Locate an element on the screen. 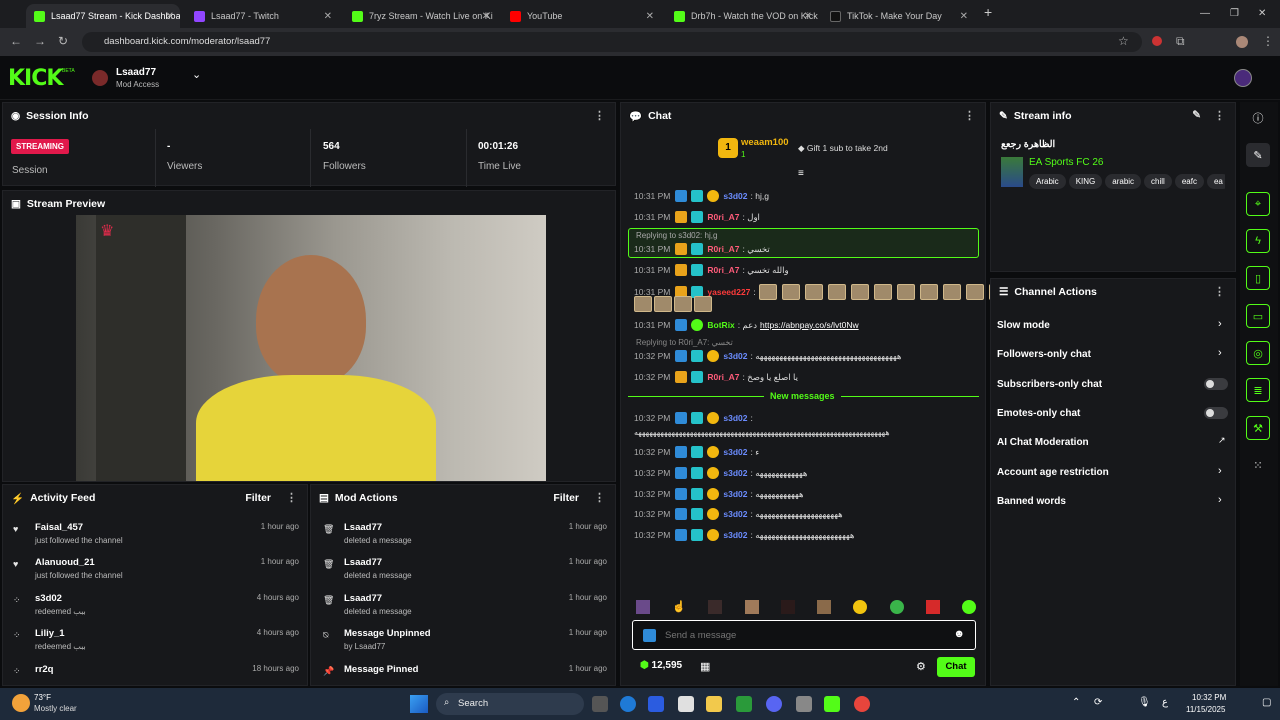 Image resolution: width=1280 pixels, height=720 pixels. tag: ea is located at coordinates (1215, 181).